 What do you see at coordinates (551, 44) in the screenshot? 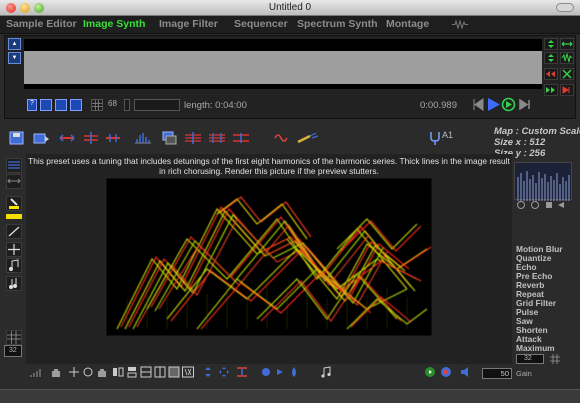
I see `loop-button` at bounding box center [551, 44].